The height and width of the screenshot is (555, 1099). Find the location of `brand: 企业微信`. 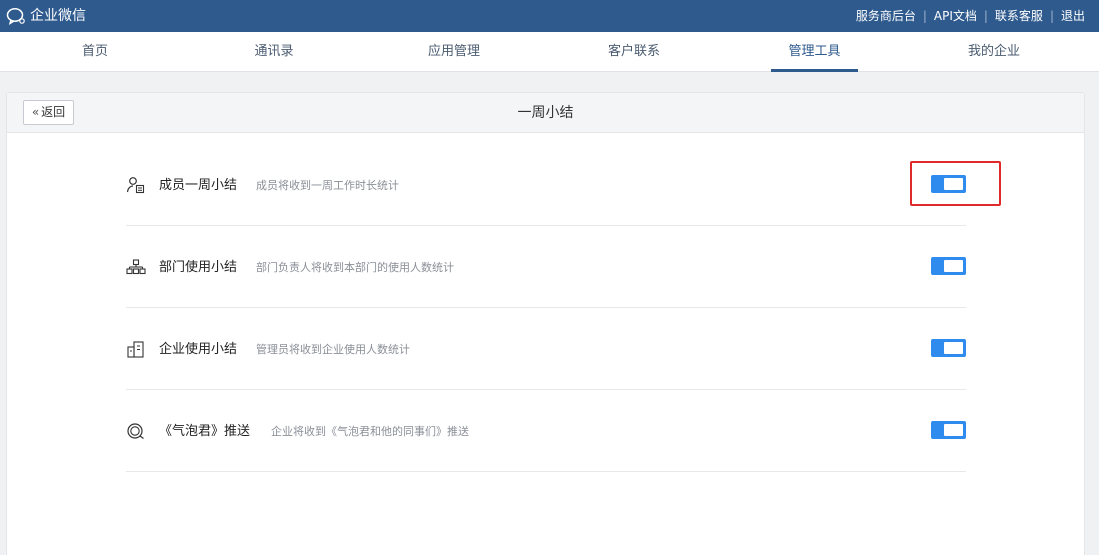

brand: 企业微信 is located at coordinates (46, 16).